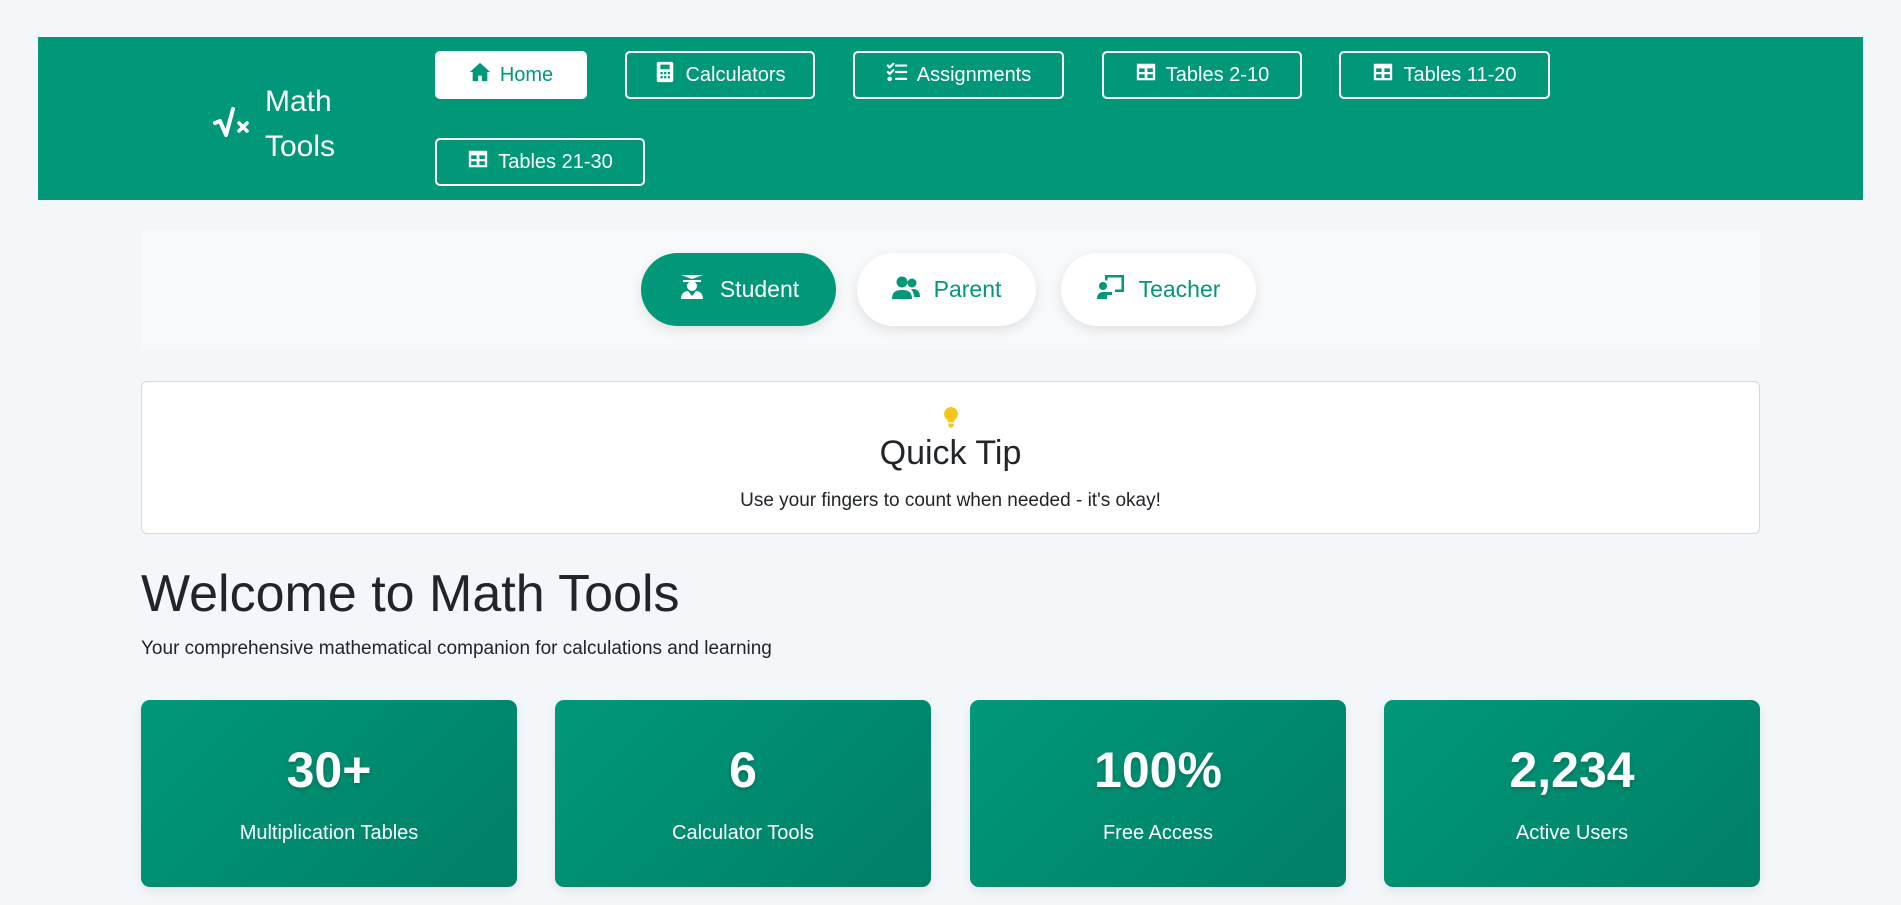 The height and width of the screenshot is (905, 1901). I want to click on nav-assignments-button: Assignments, so click(958, 75).